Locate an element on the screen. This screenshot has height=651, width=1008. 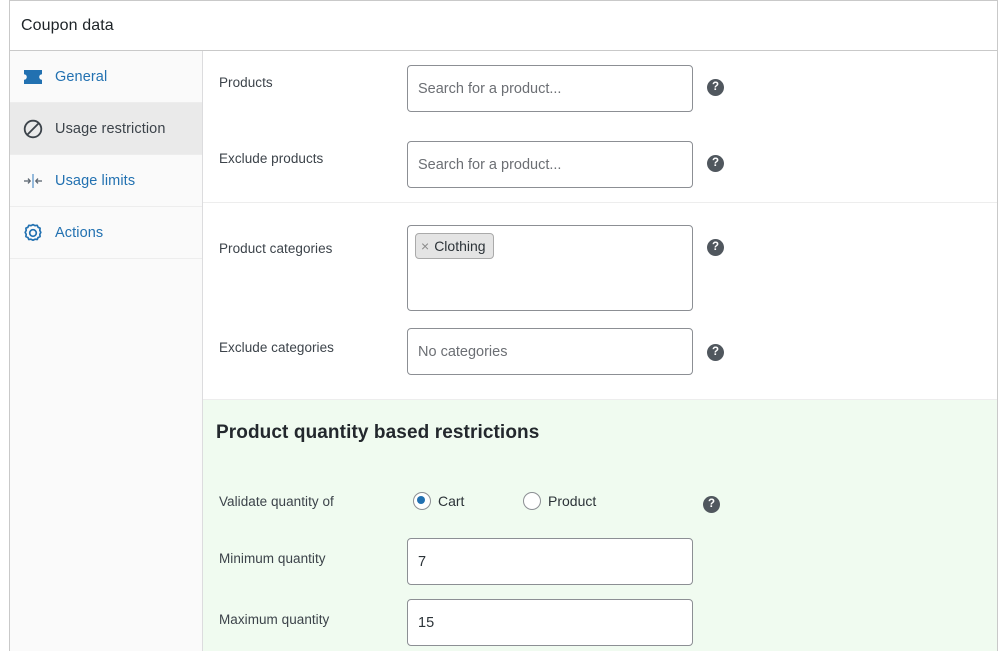
page-title: Coupon data is located at coordinates (67, 25).